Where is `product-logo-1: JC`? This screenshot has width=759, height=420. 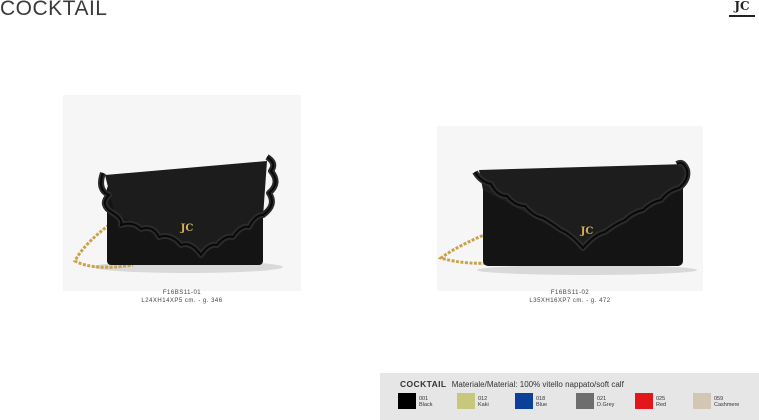
product-logo-1: JC is located at coordinates (187, 228).